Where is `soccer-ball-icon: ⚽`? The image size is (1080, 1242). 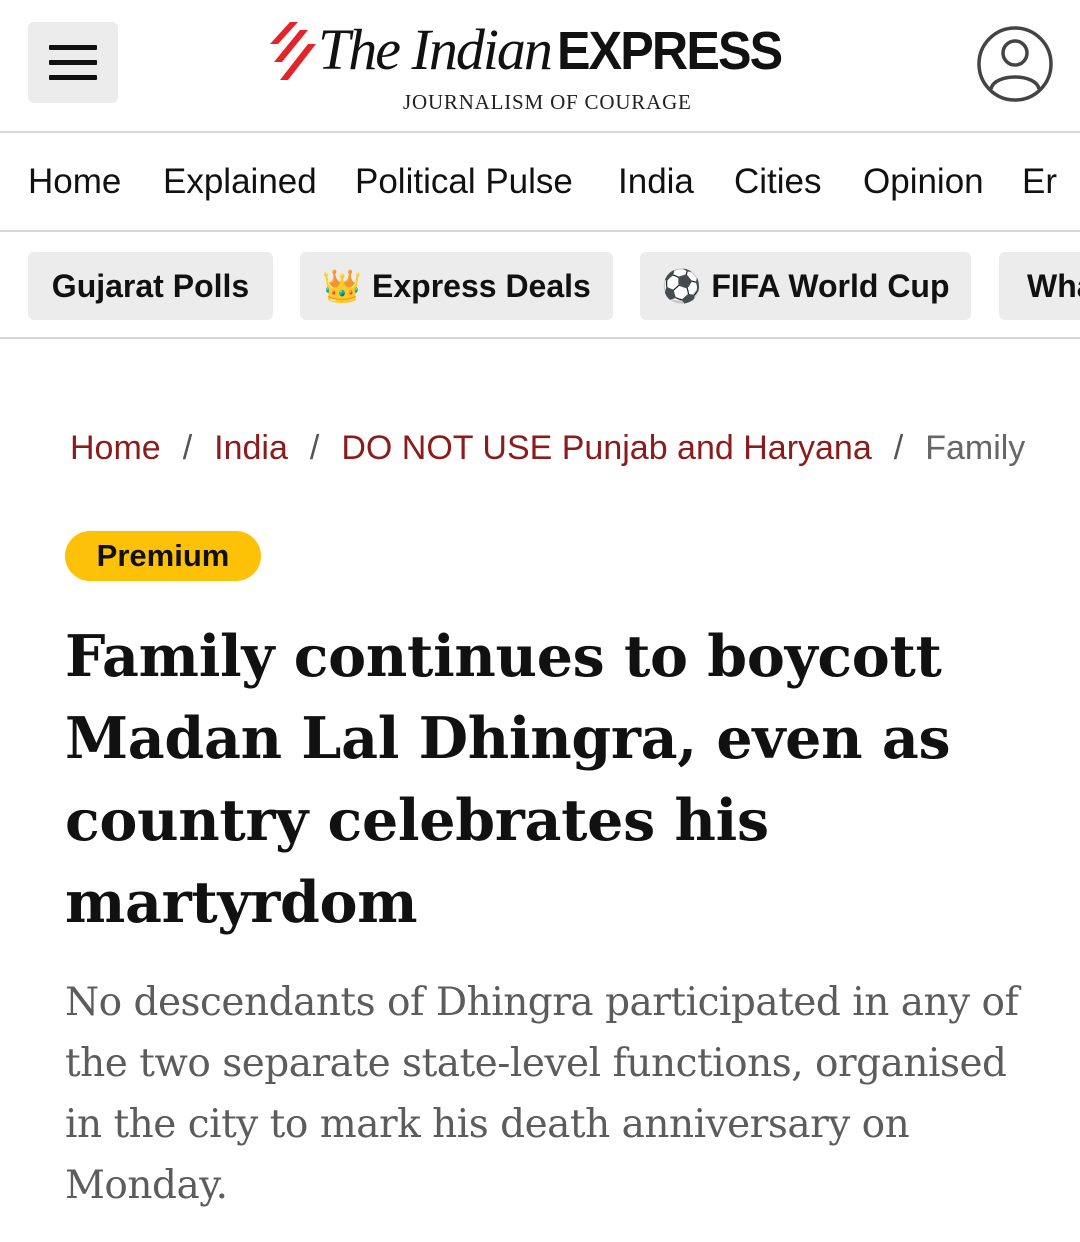 soccer-ball-icon: ⚽ is located at coordinates (681, 286).